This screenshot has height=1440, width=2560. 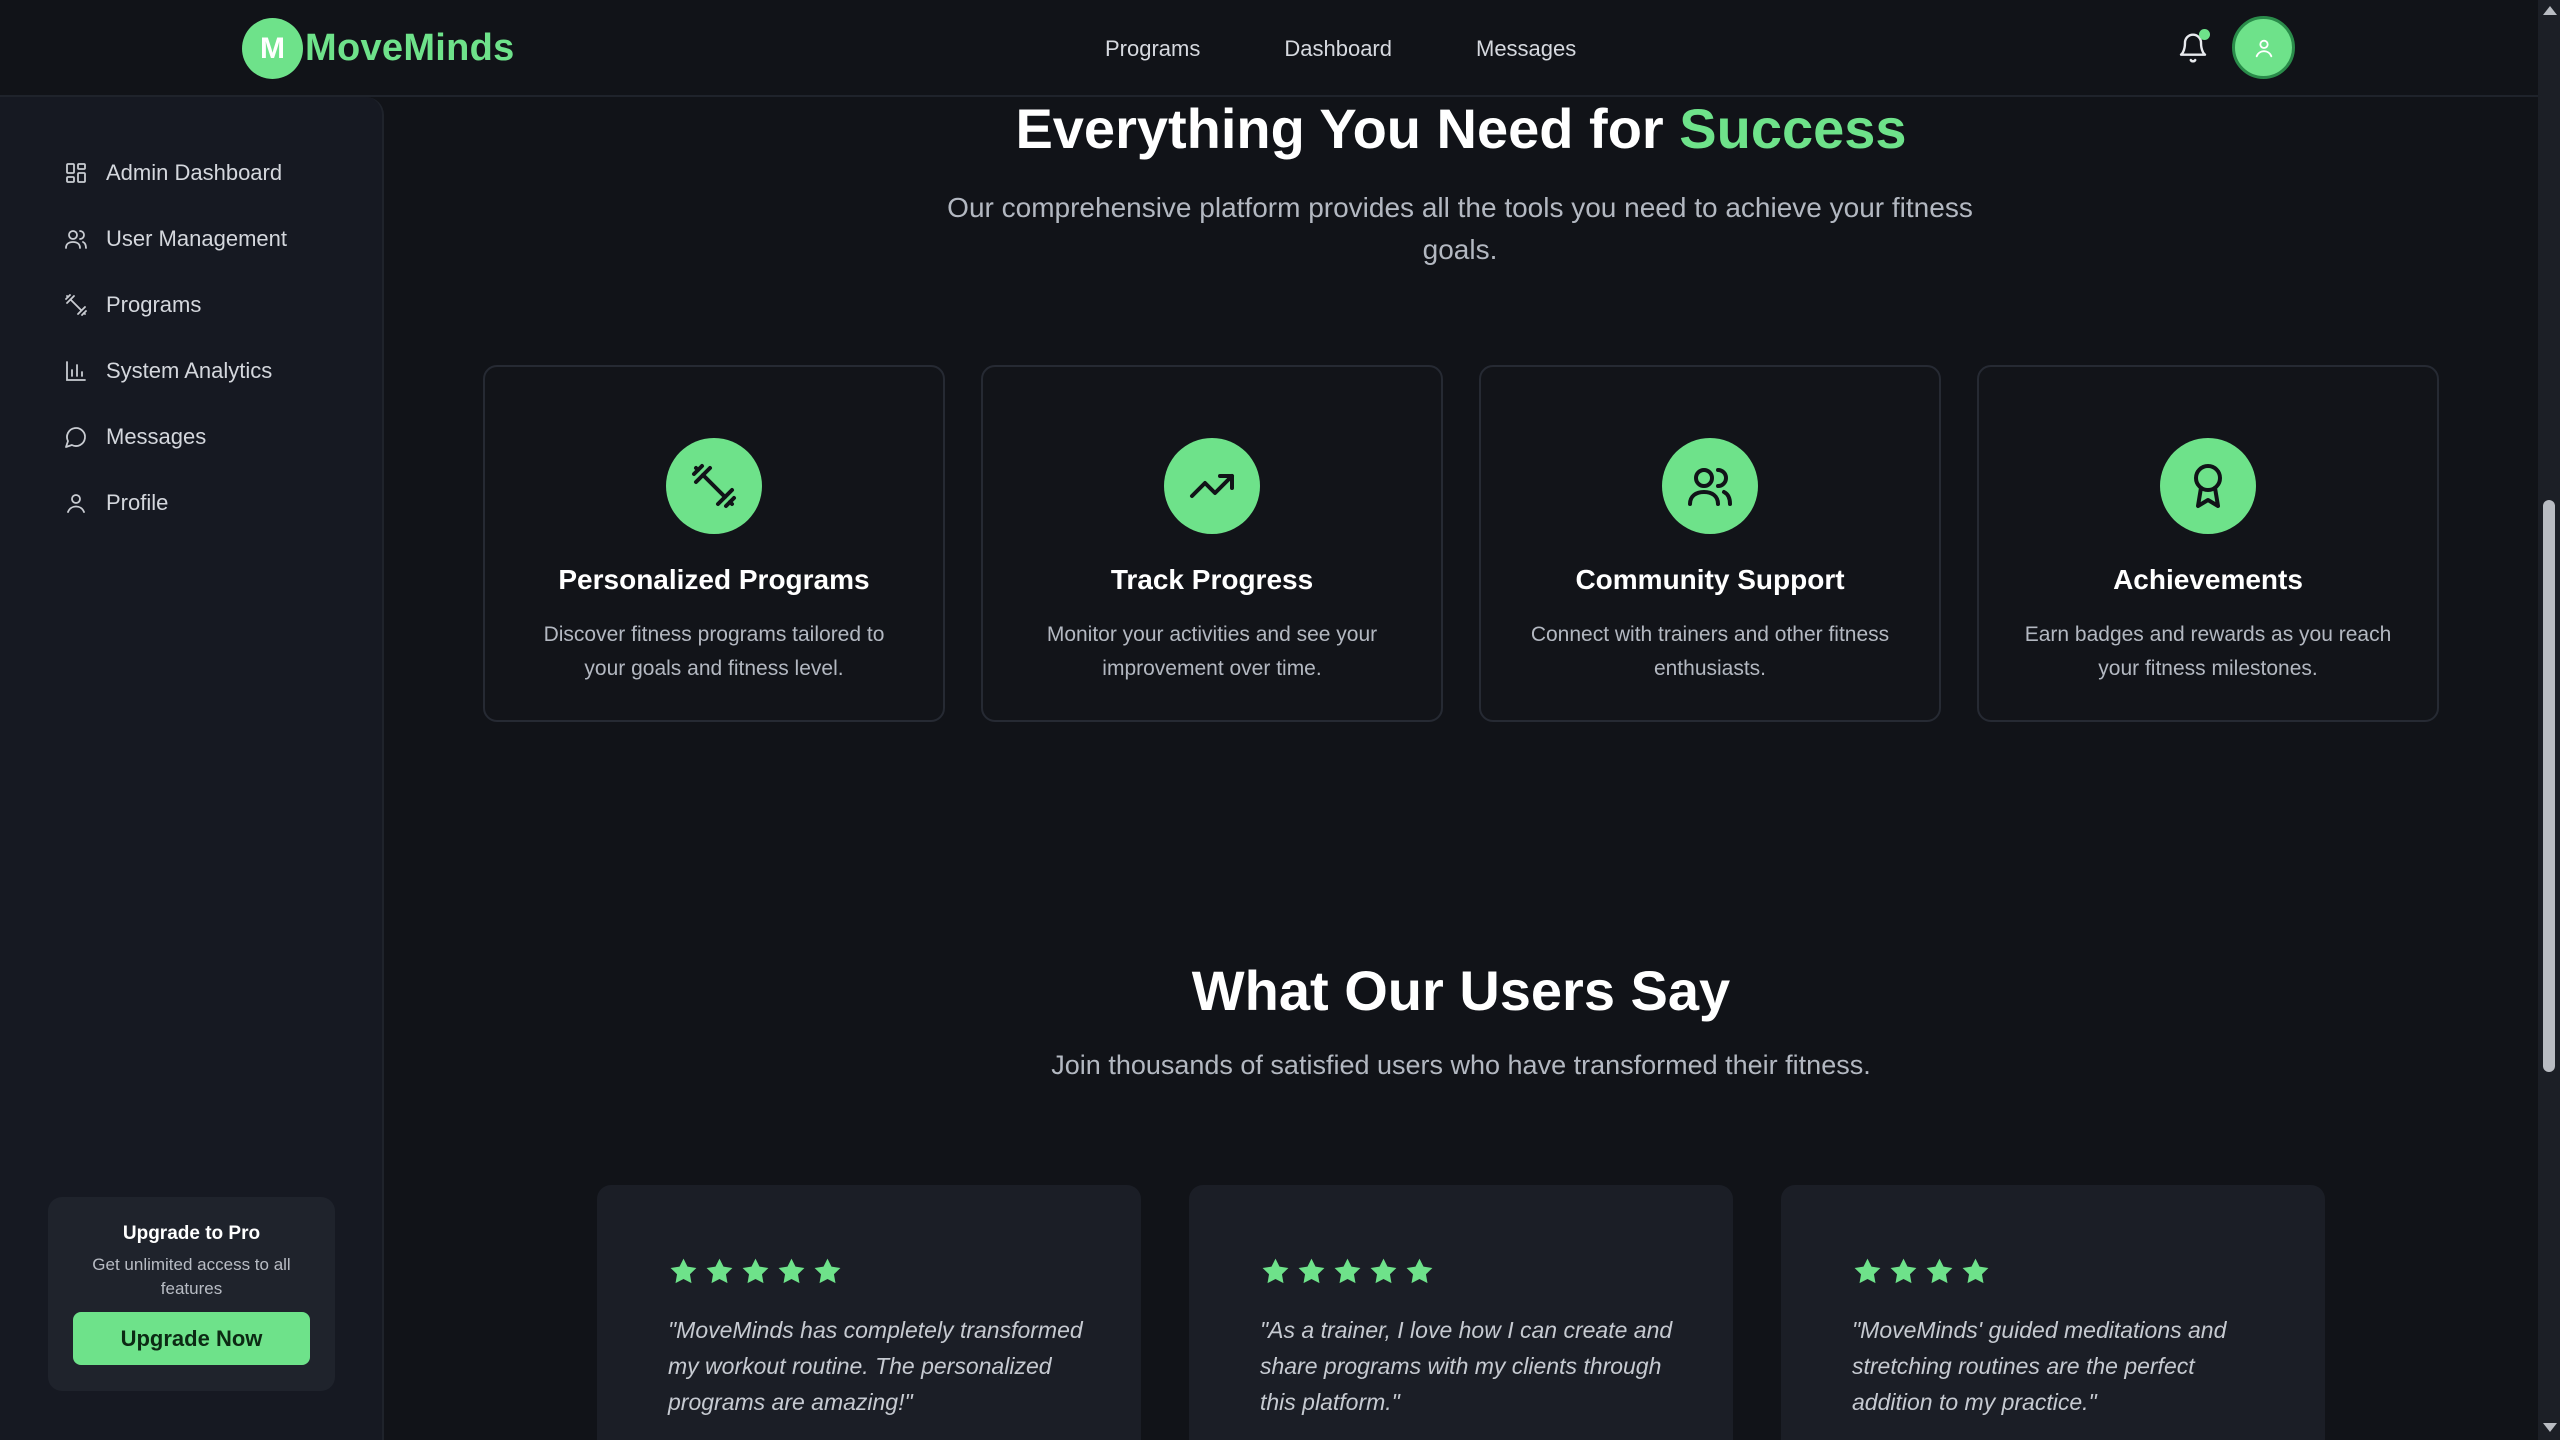 I want to click on avatar, so click(x=2263, y=47).